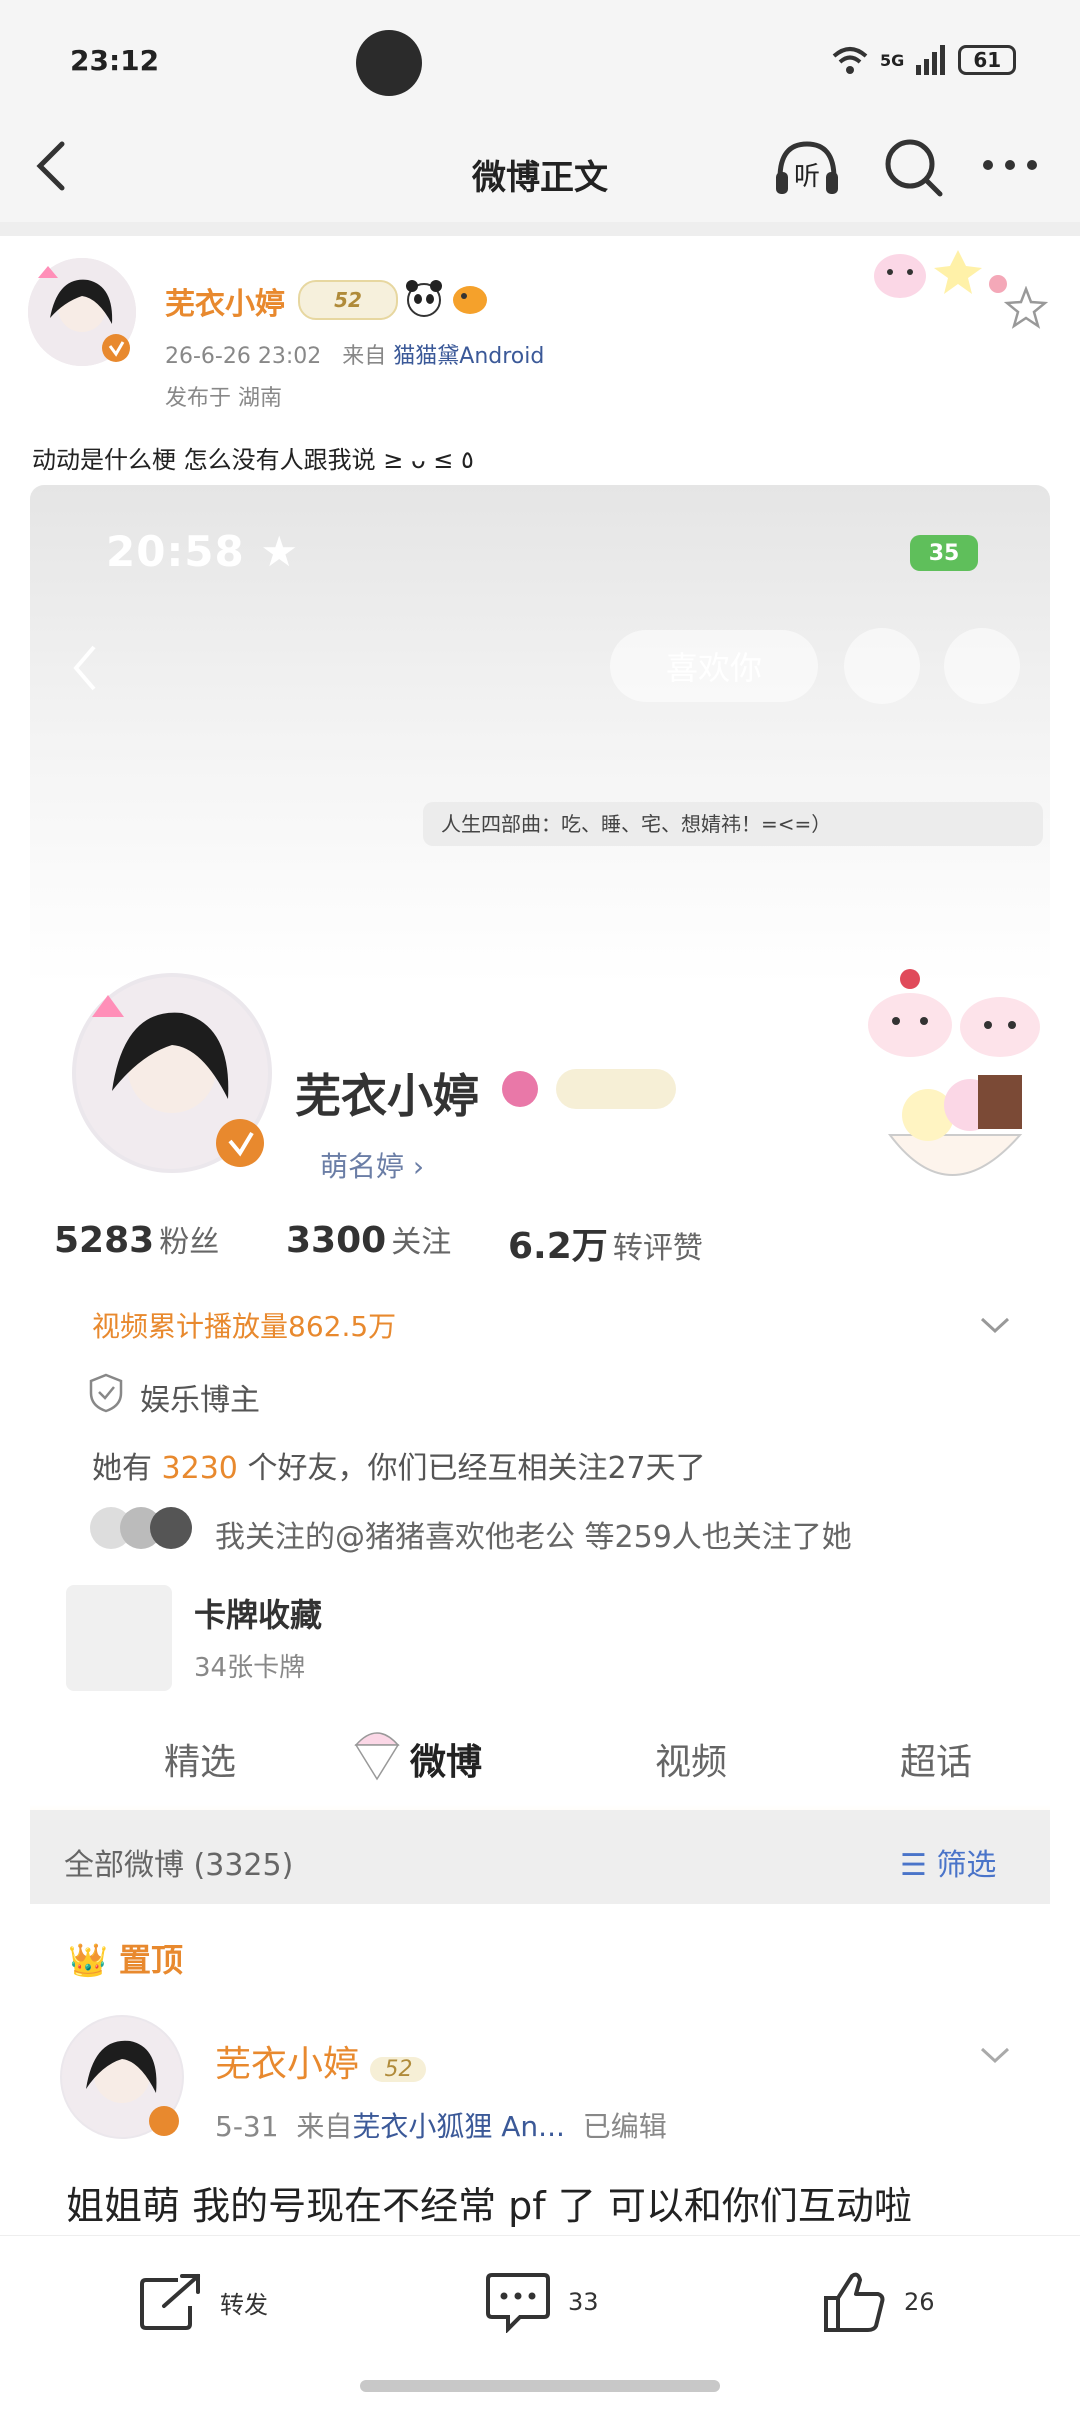 The image size is (1080, 2413). What do you see at coordinates (987, 60) in the screenshot?
I see `battery-indicator: 61` at bounding box center [987, 60].